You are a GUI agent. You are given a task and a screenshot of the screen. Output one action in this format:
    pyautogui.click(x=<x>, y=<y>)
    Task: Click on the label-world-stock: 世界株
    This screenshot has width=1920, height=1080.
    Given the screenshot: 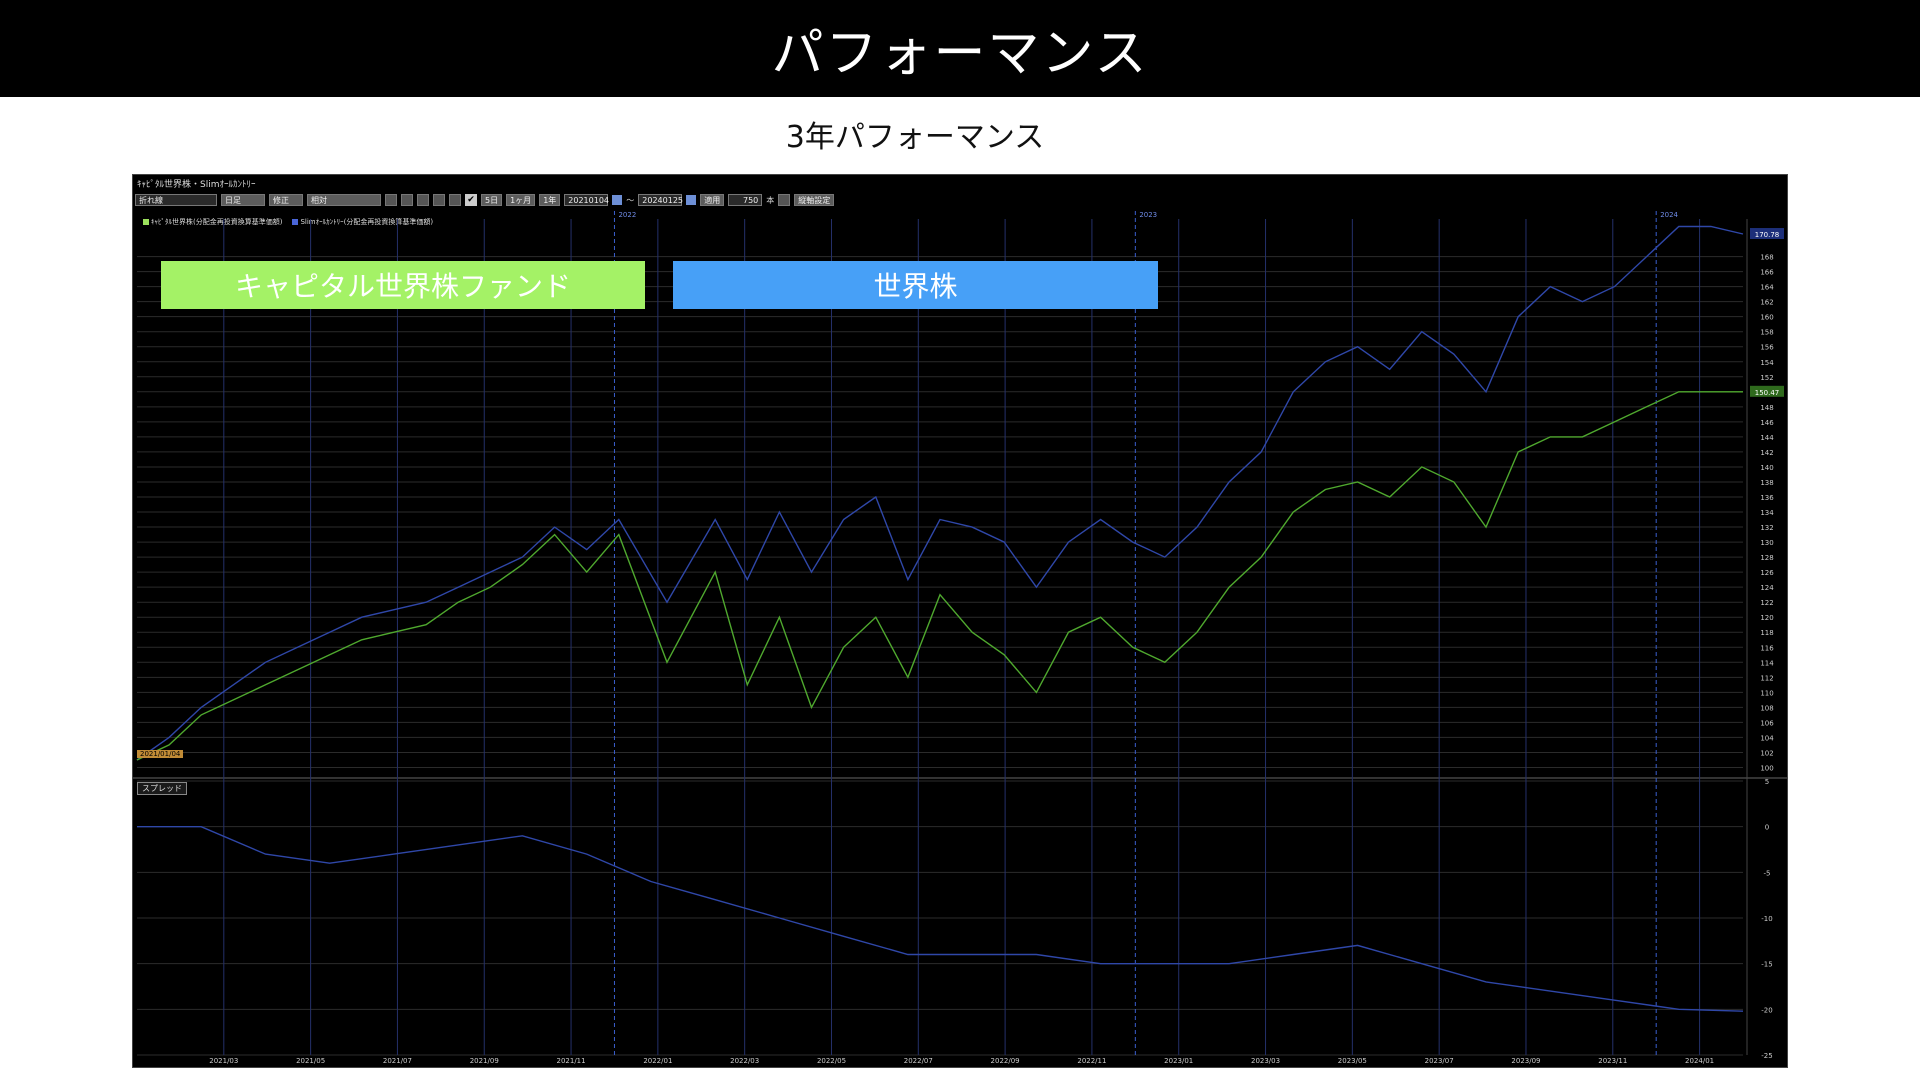 What is the action you would take?
    pyautogui.click(x=915, y=285)
    